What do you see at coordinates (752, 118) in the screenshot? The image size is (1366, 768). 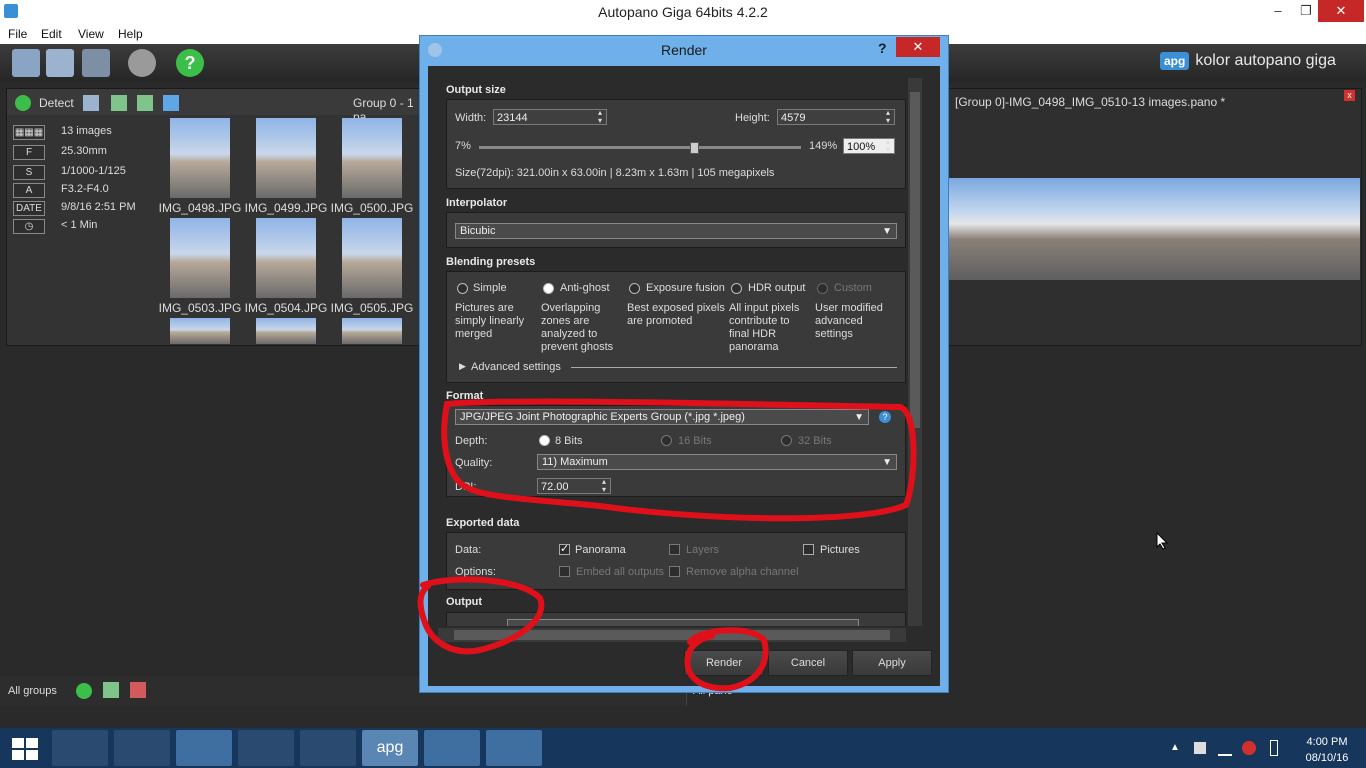 I see `height-label: Height:` at bounding box center [752, 118].